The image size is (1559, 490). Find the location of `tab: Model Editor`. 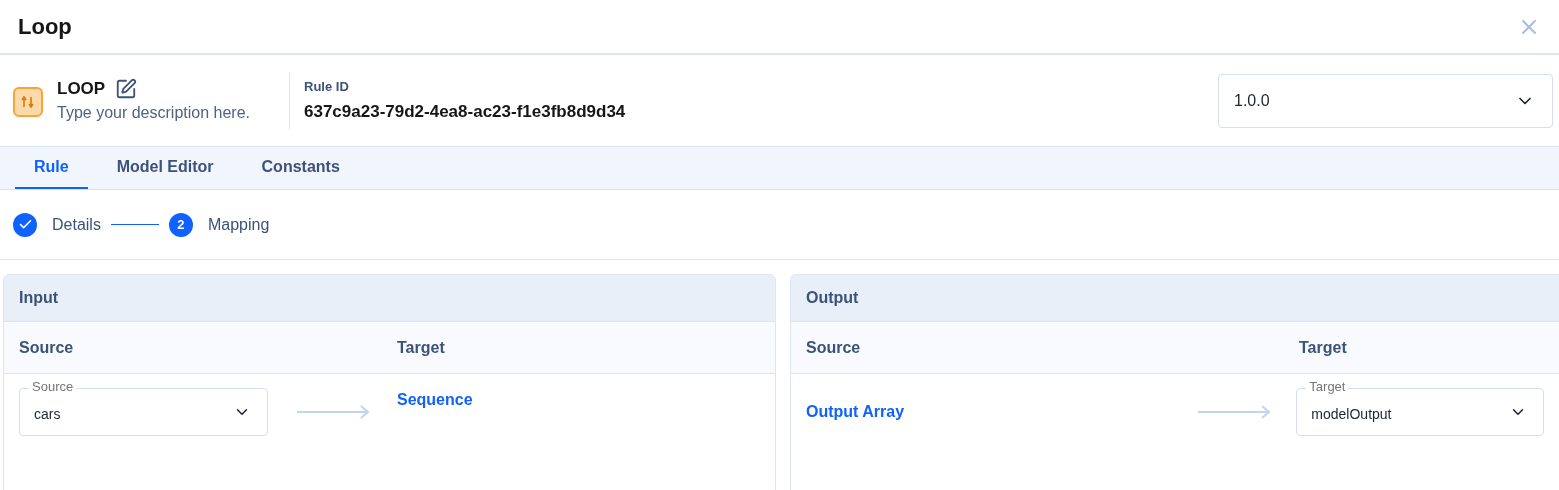

tab: Model Editor is located at coordinates (165, 168).